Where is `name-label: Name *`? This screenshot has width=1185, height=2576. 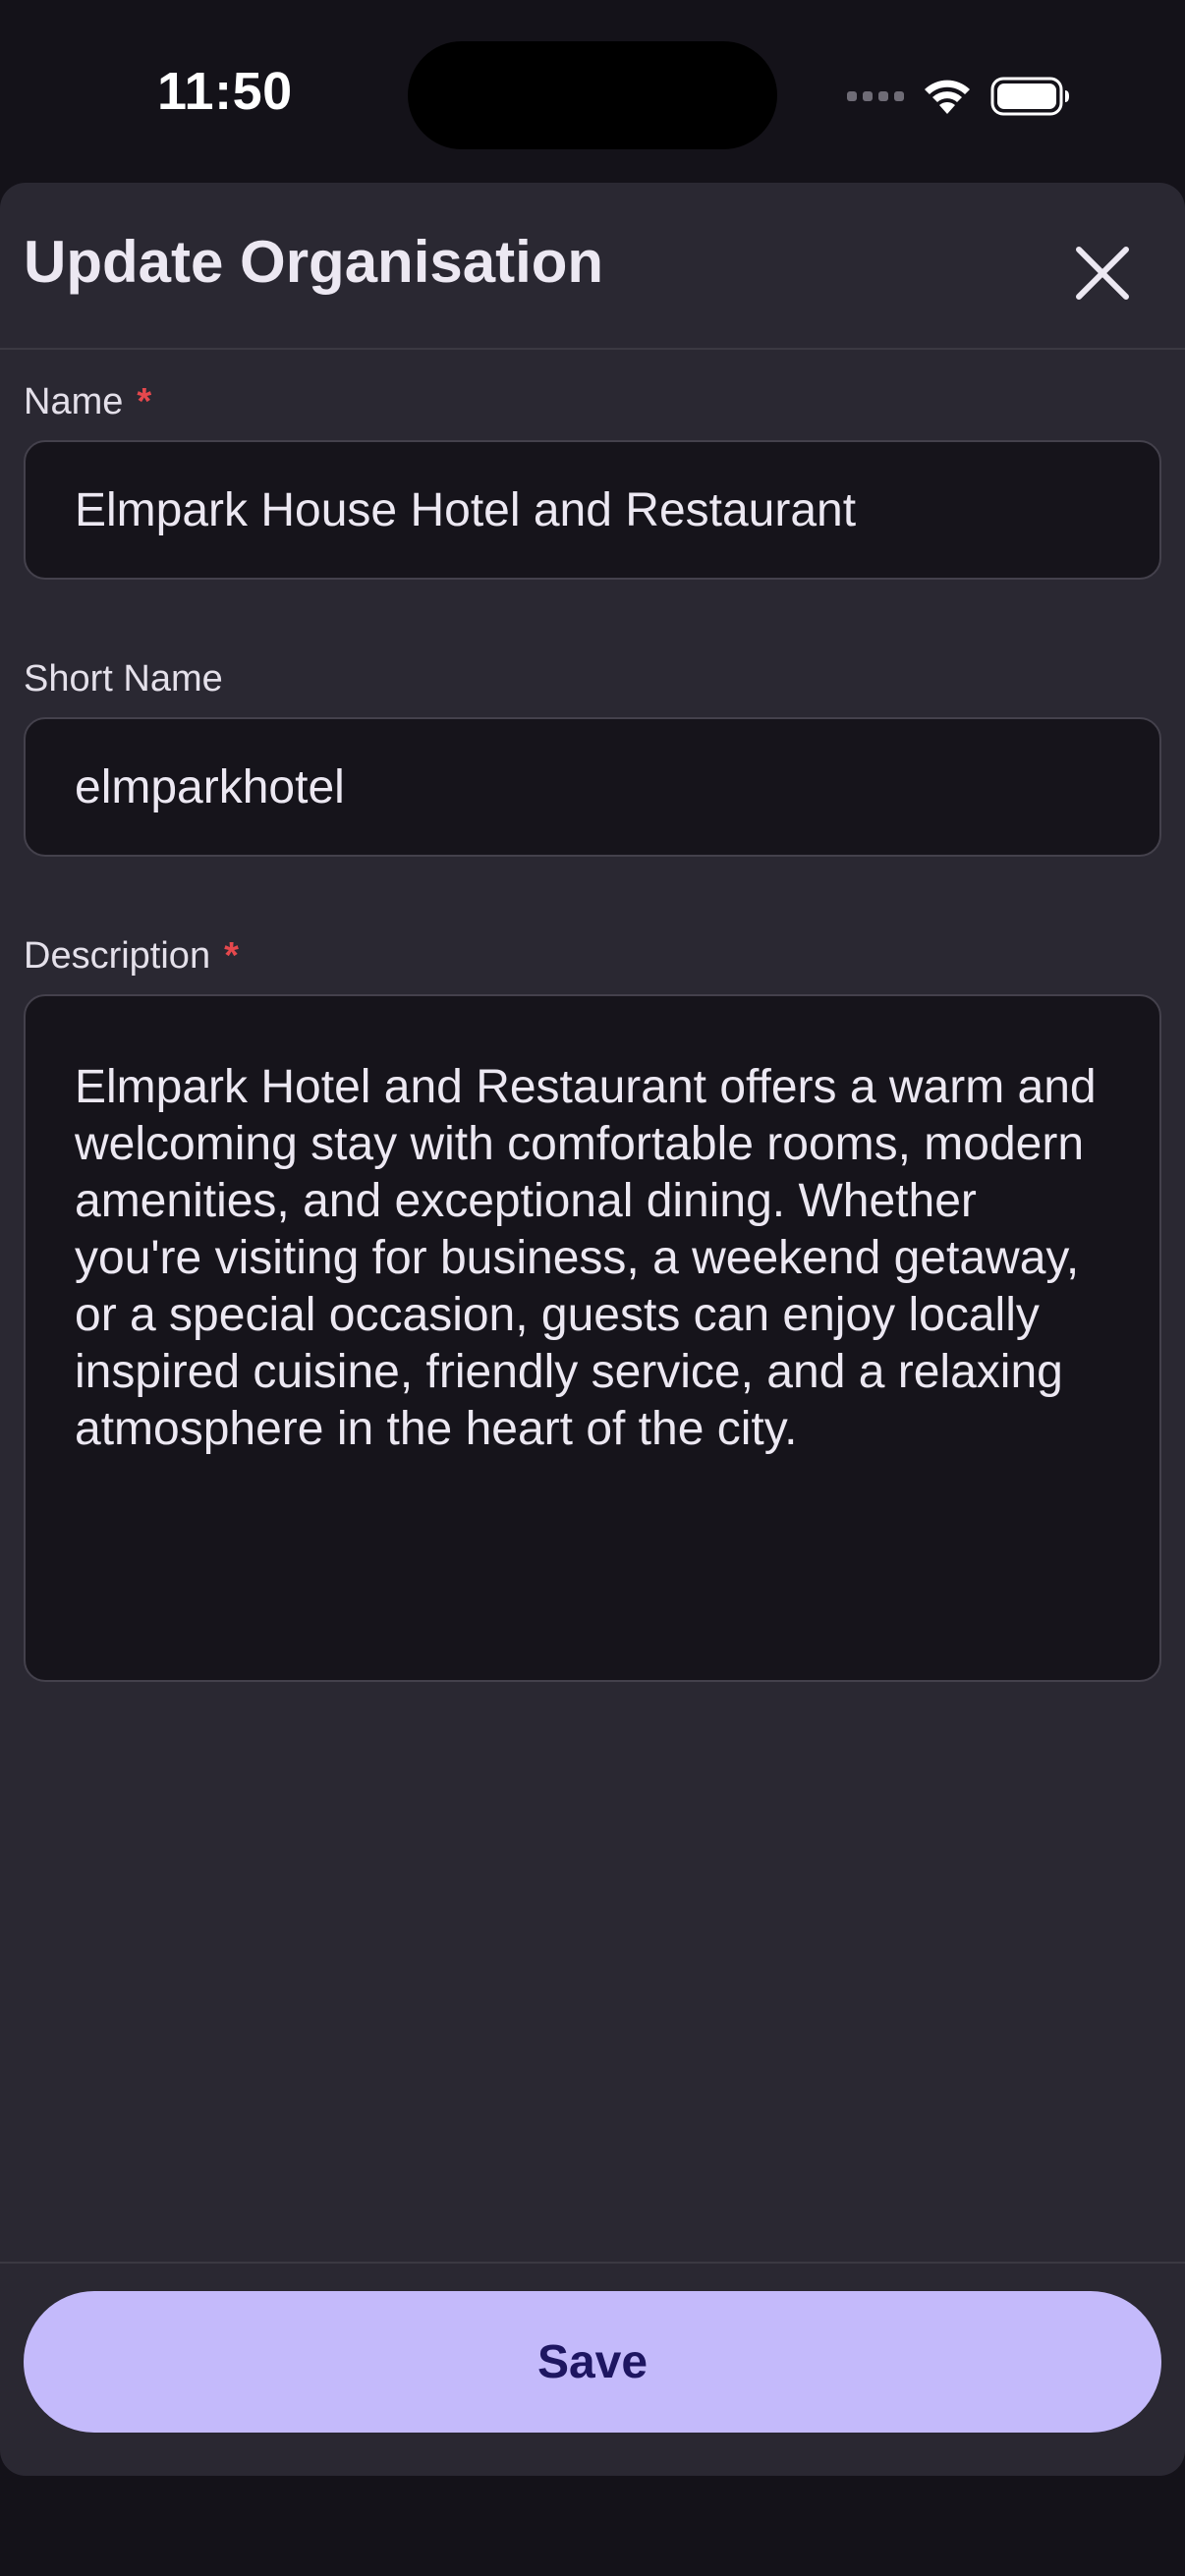 name-label: Name * is located at coordinates (88, 402).